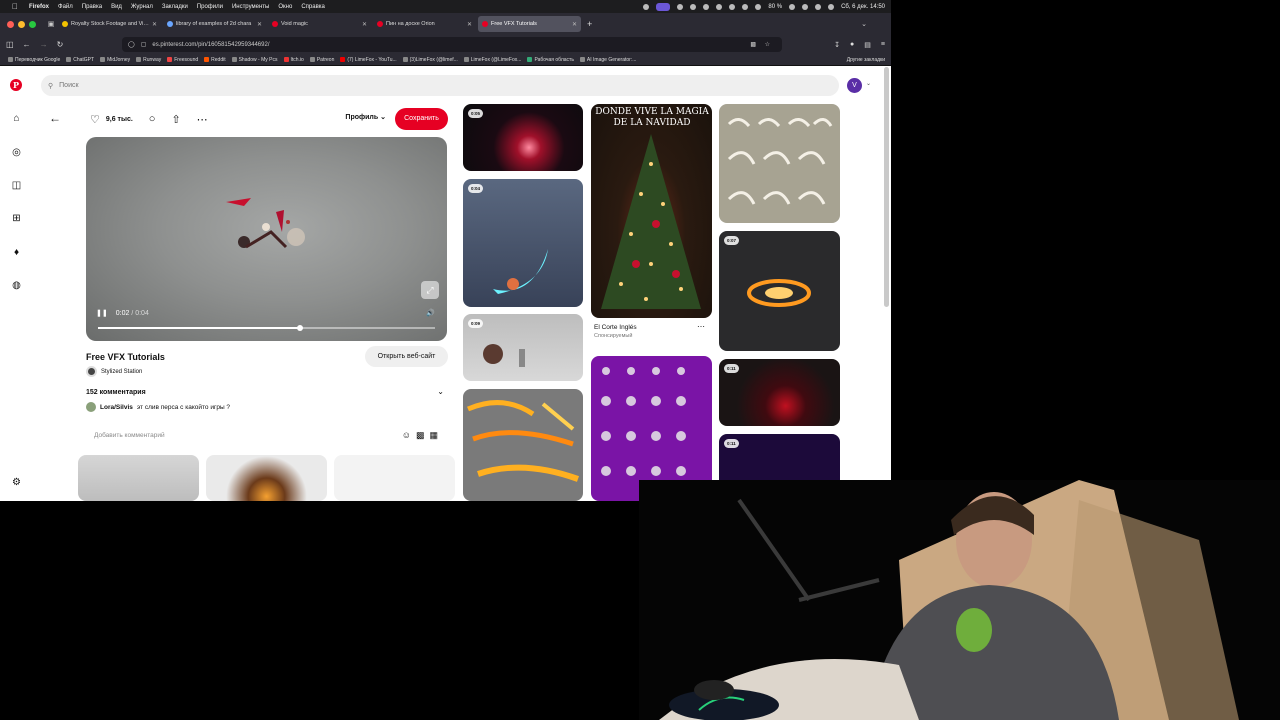 The height and width of the screenshot is (720, 1280). What do you see at coordinates (805, 6) in the screenshot?
I see `wifi-icon` at bounding box center [805, 6].